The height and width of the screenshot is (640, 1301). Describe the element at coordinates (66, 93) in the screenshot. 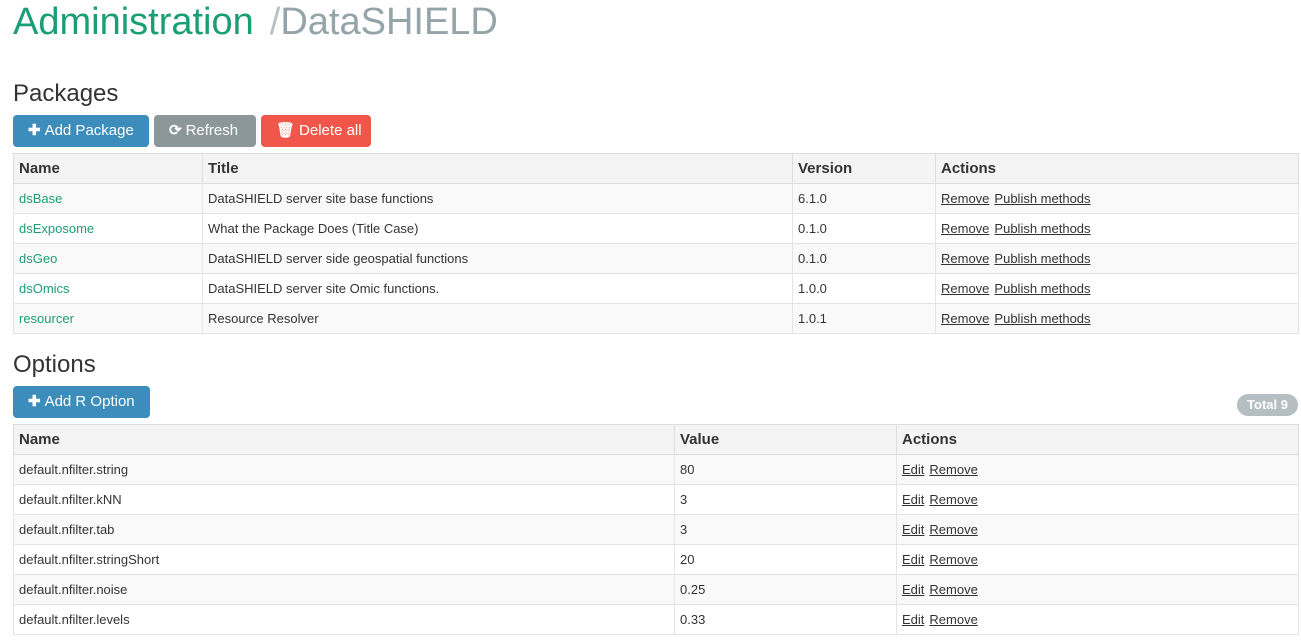

I see `packages-heading: Packages` at that location.